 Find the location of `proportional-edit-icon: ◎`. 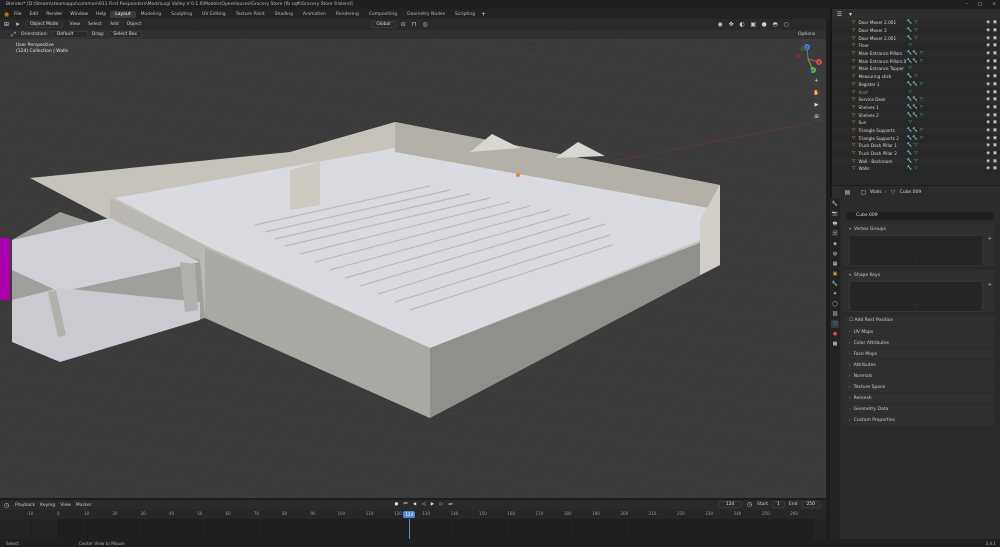

proportional-edit-icon: ◎ is located at coordinates (425, 24).